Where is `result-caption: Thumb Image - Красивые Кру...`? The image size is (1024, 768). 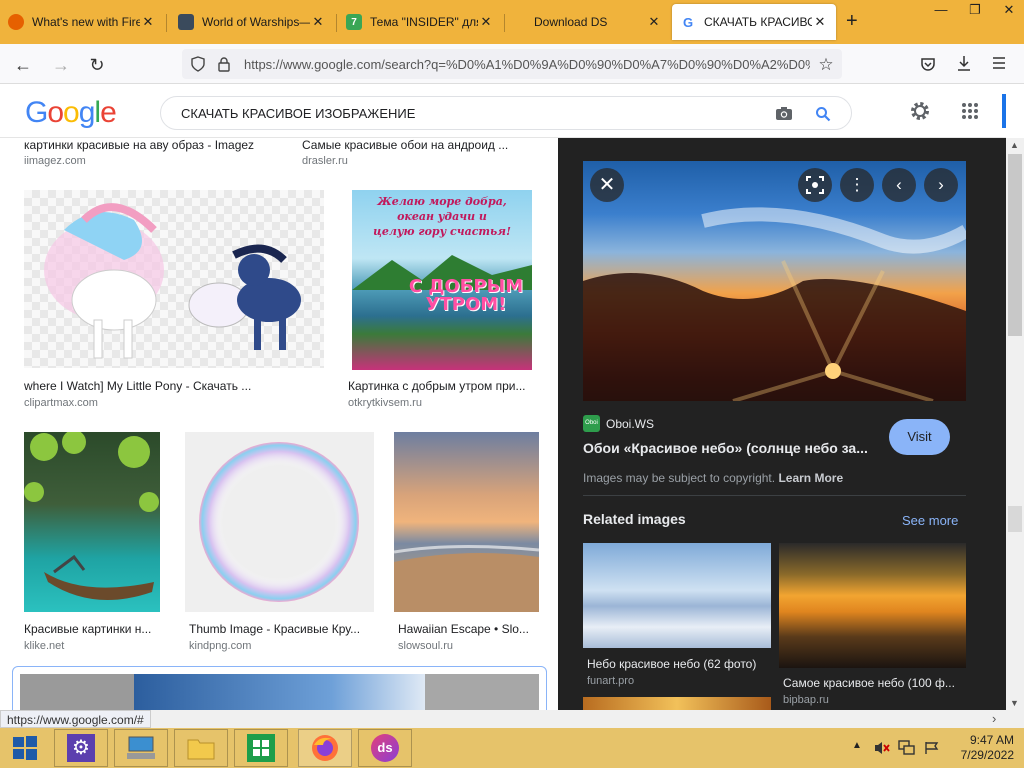
result-caption: Thumb Image - Красивые Кру... is located at coordinates (281, 629).